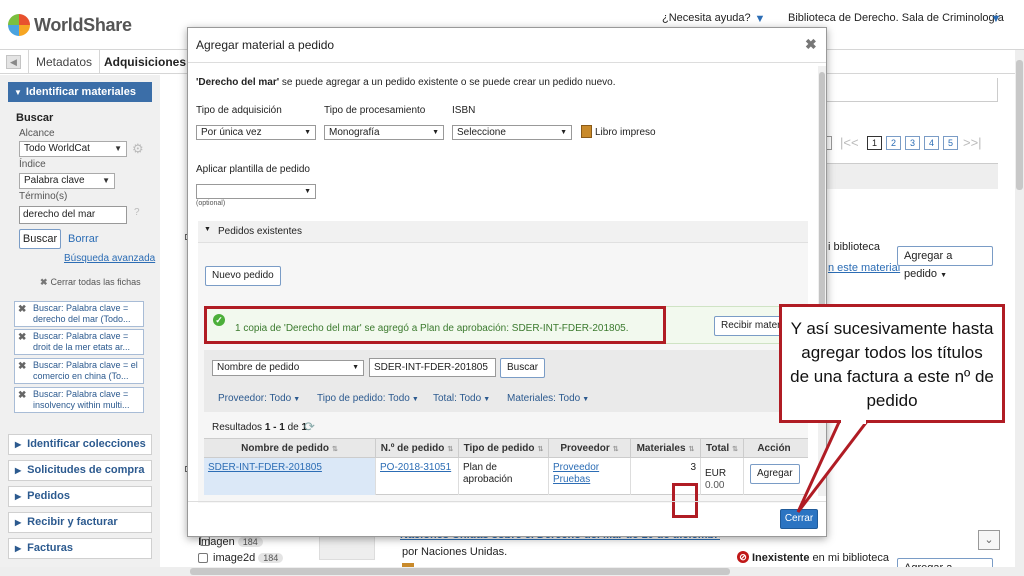  What do you see at coordinates (417, 476) in the screenshot?
I see `order-number-cell: PO-2018-31051` at bounding box center [417, 476].